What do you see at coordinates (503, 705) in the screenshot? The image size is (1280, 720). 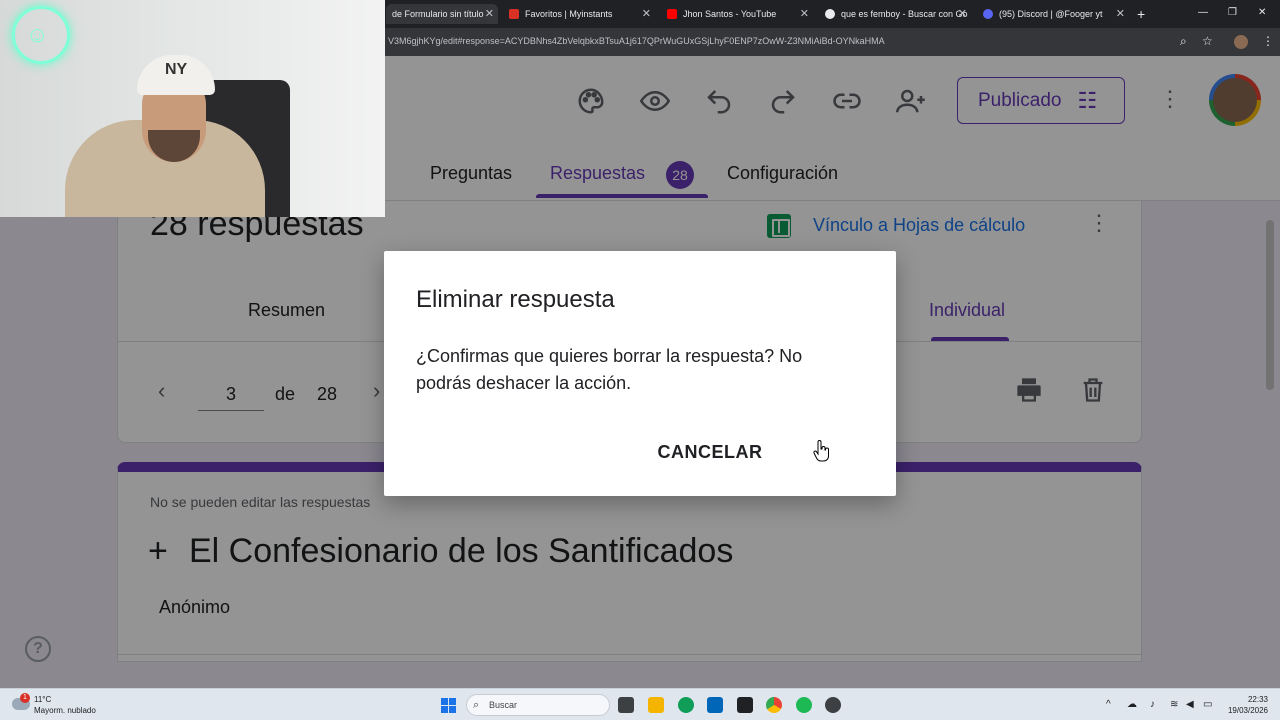 I see `search-placeholder: Buscar` at bounding box center [503, 705].